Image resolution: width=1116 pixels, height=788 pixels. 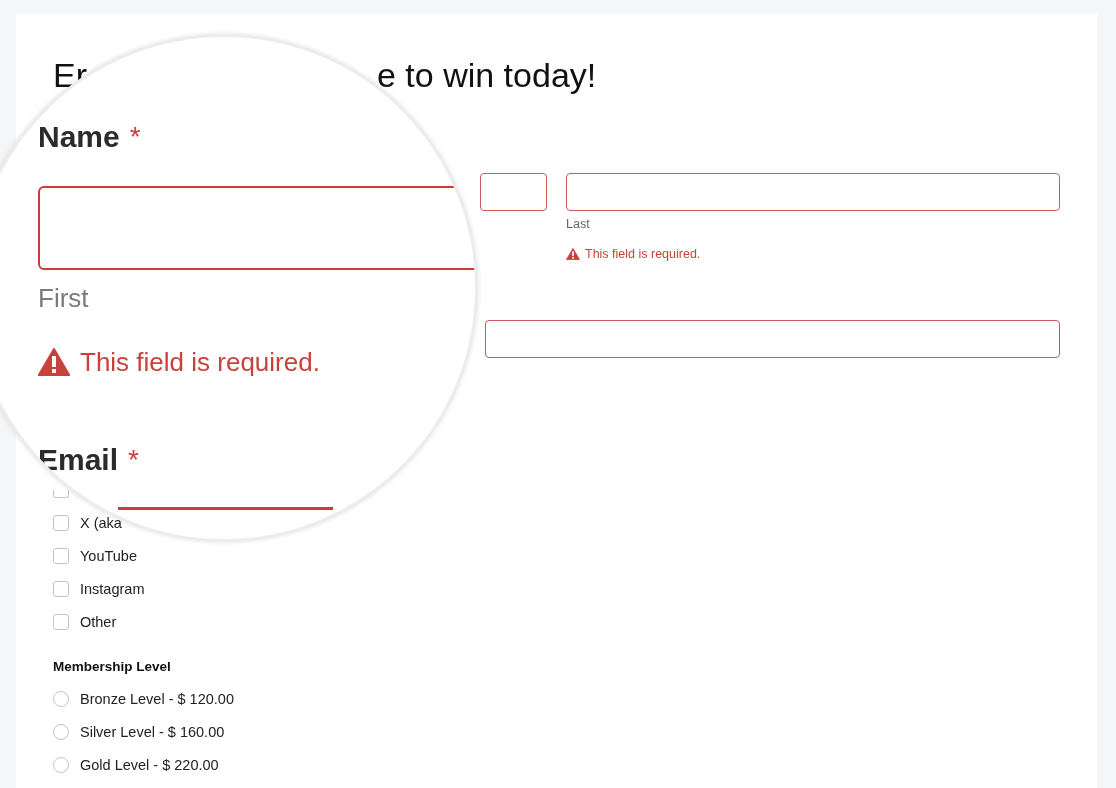 What do you see at coordinates (98, 621) in the screenshot?
I see `checkbox-label: Other` at bounding box center [98, 621].